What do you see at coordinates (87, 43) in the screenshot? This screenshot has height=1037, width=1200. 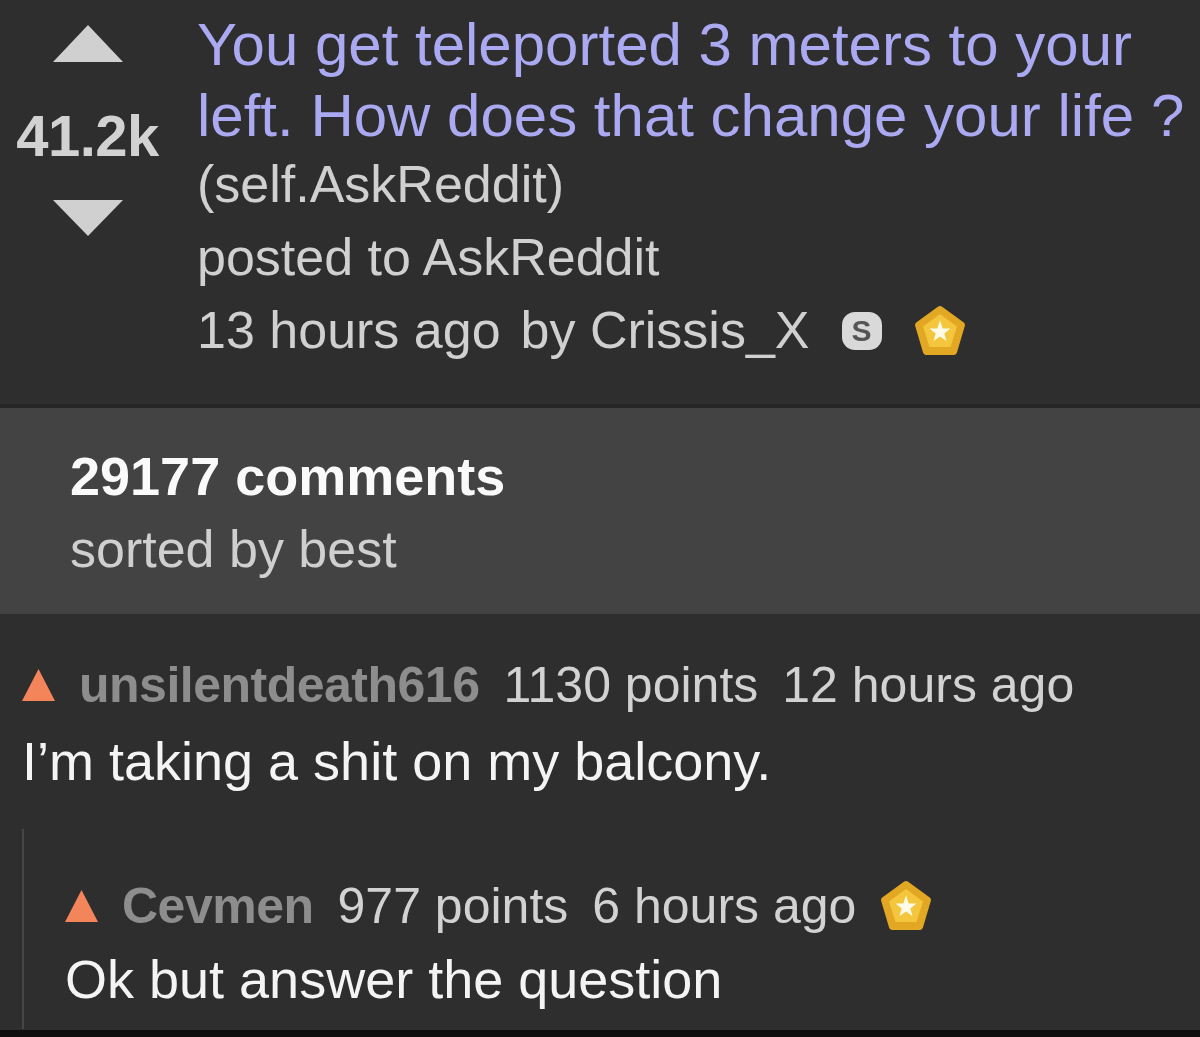 I see `upvote-icon` at bounding box center [87, 43].